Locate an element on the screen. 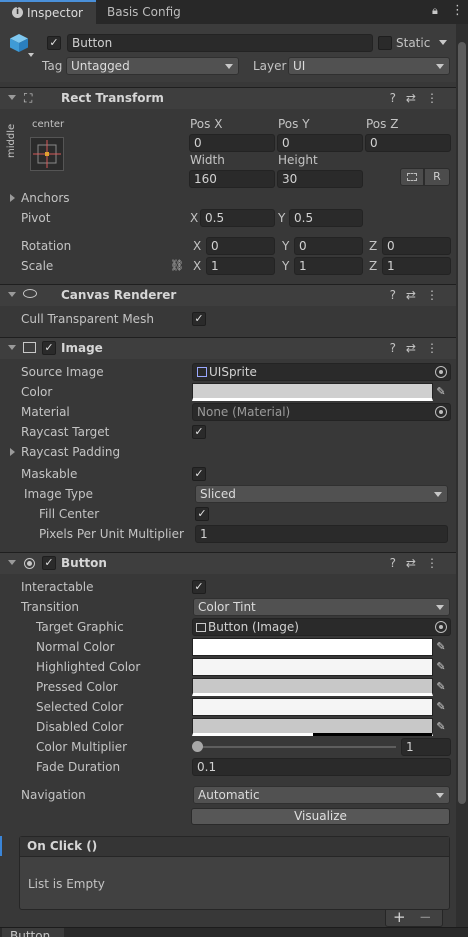 The width and height of the screenshot is (468, 937). tag-label: Tag is located at coordinates (52, 66).